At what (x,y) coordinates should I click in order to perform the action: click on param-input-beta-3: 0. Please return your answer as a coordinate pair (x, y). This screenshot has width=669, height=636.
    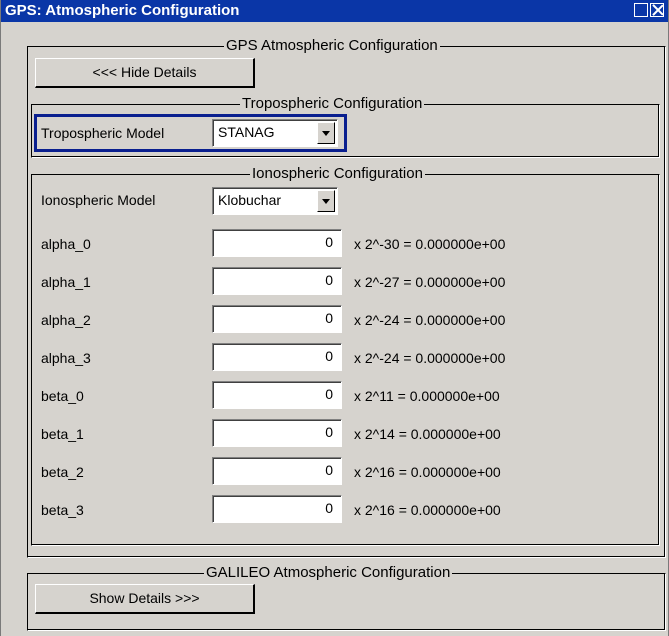
    Looking at the image, I should click on (277, 509).